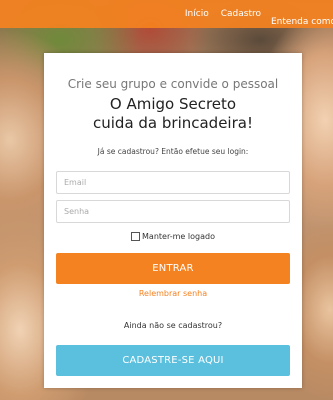  What do you see at coordinates (178, 236) in the screenshot?
I see `remember-label: Manter-me logado` at bounding box center [178, 236].